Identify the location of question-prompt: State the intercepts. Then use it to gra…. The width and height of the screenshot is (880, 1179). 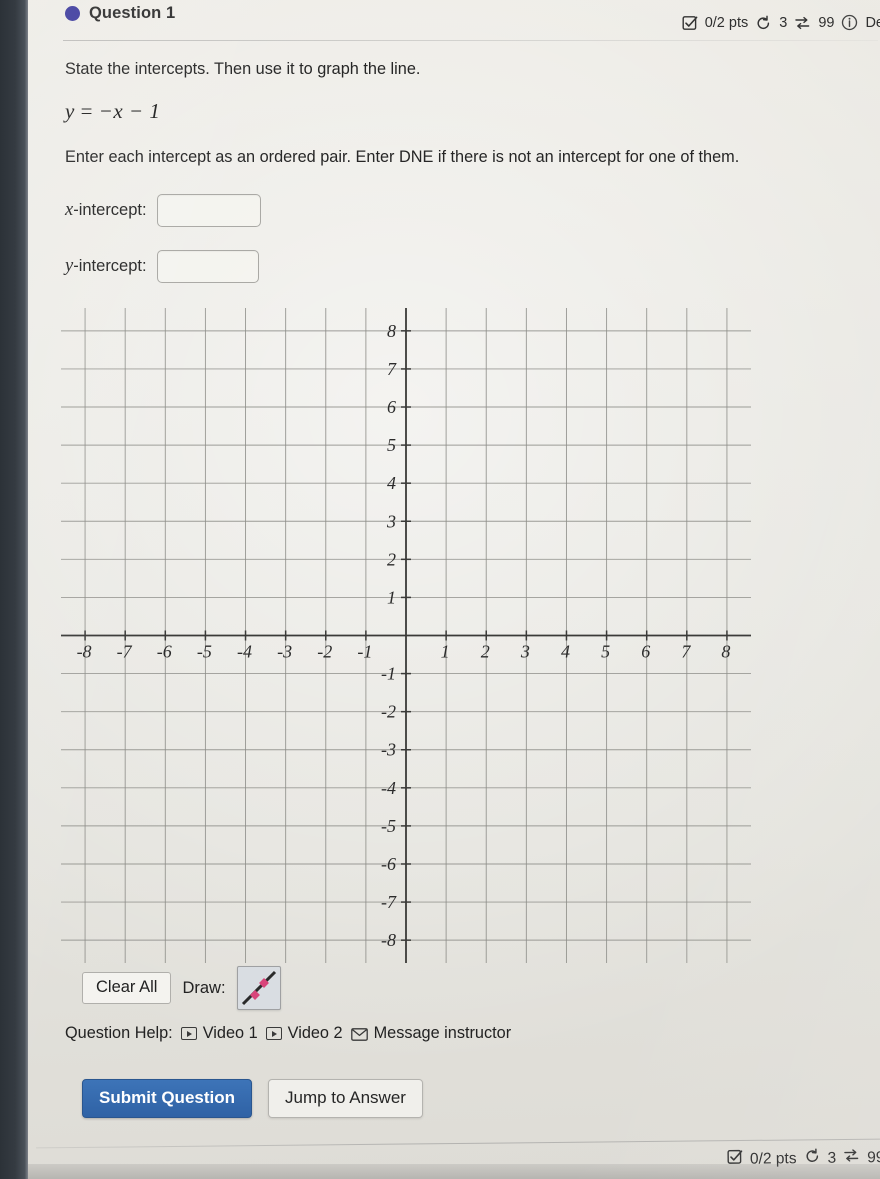
(243, 69).